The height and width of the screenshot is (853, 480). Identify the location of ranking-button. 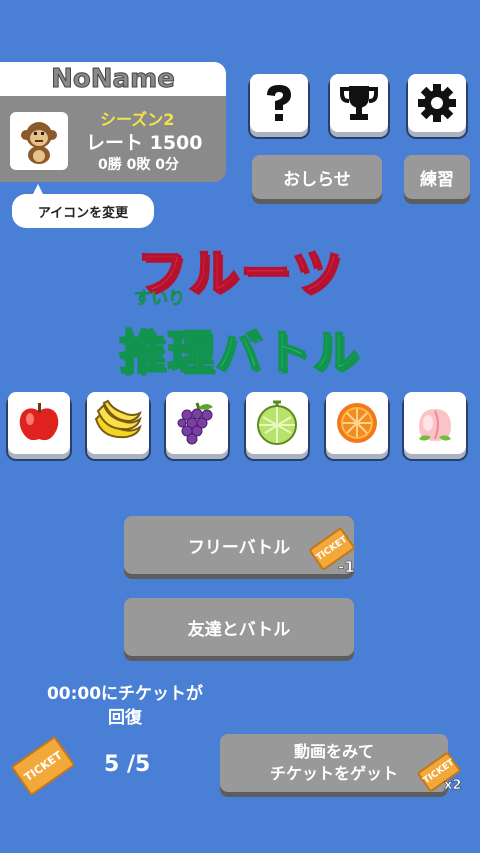
(359, 103).